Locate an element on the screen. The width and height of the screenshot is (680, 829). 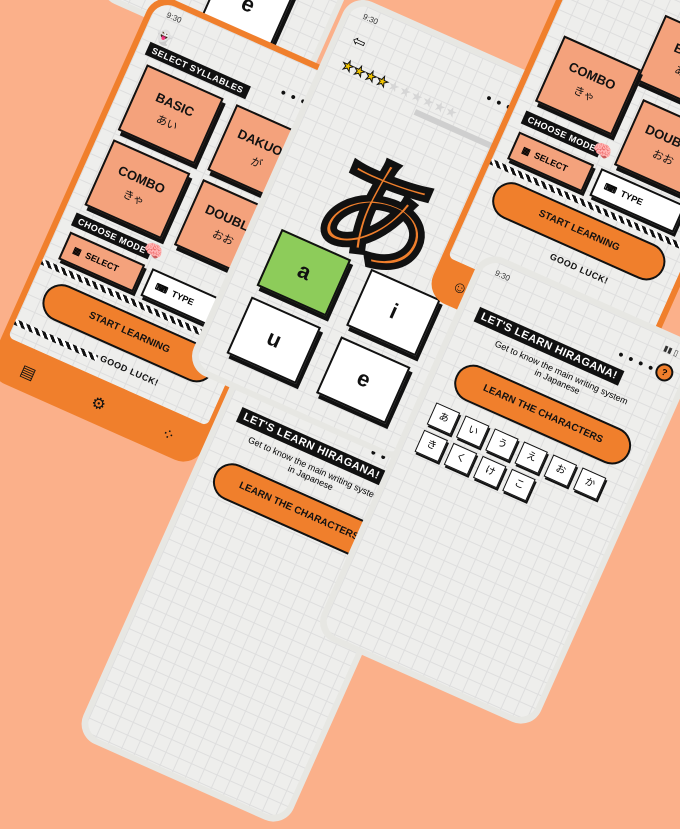
apps-icon: ⁘ is located at coordinates (168, 435).